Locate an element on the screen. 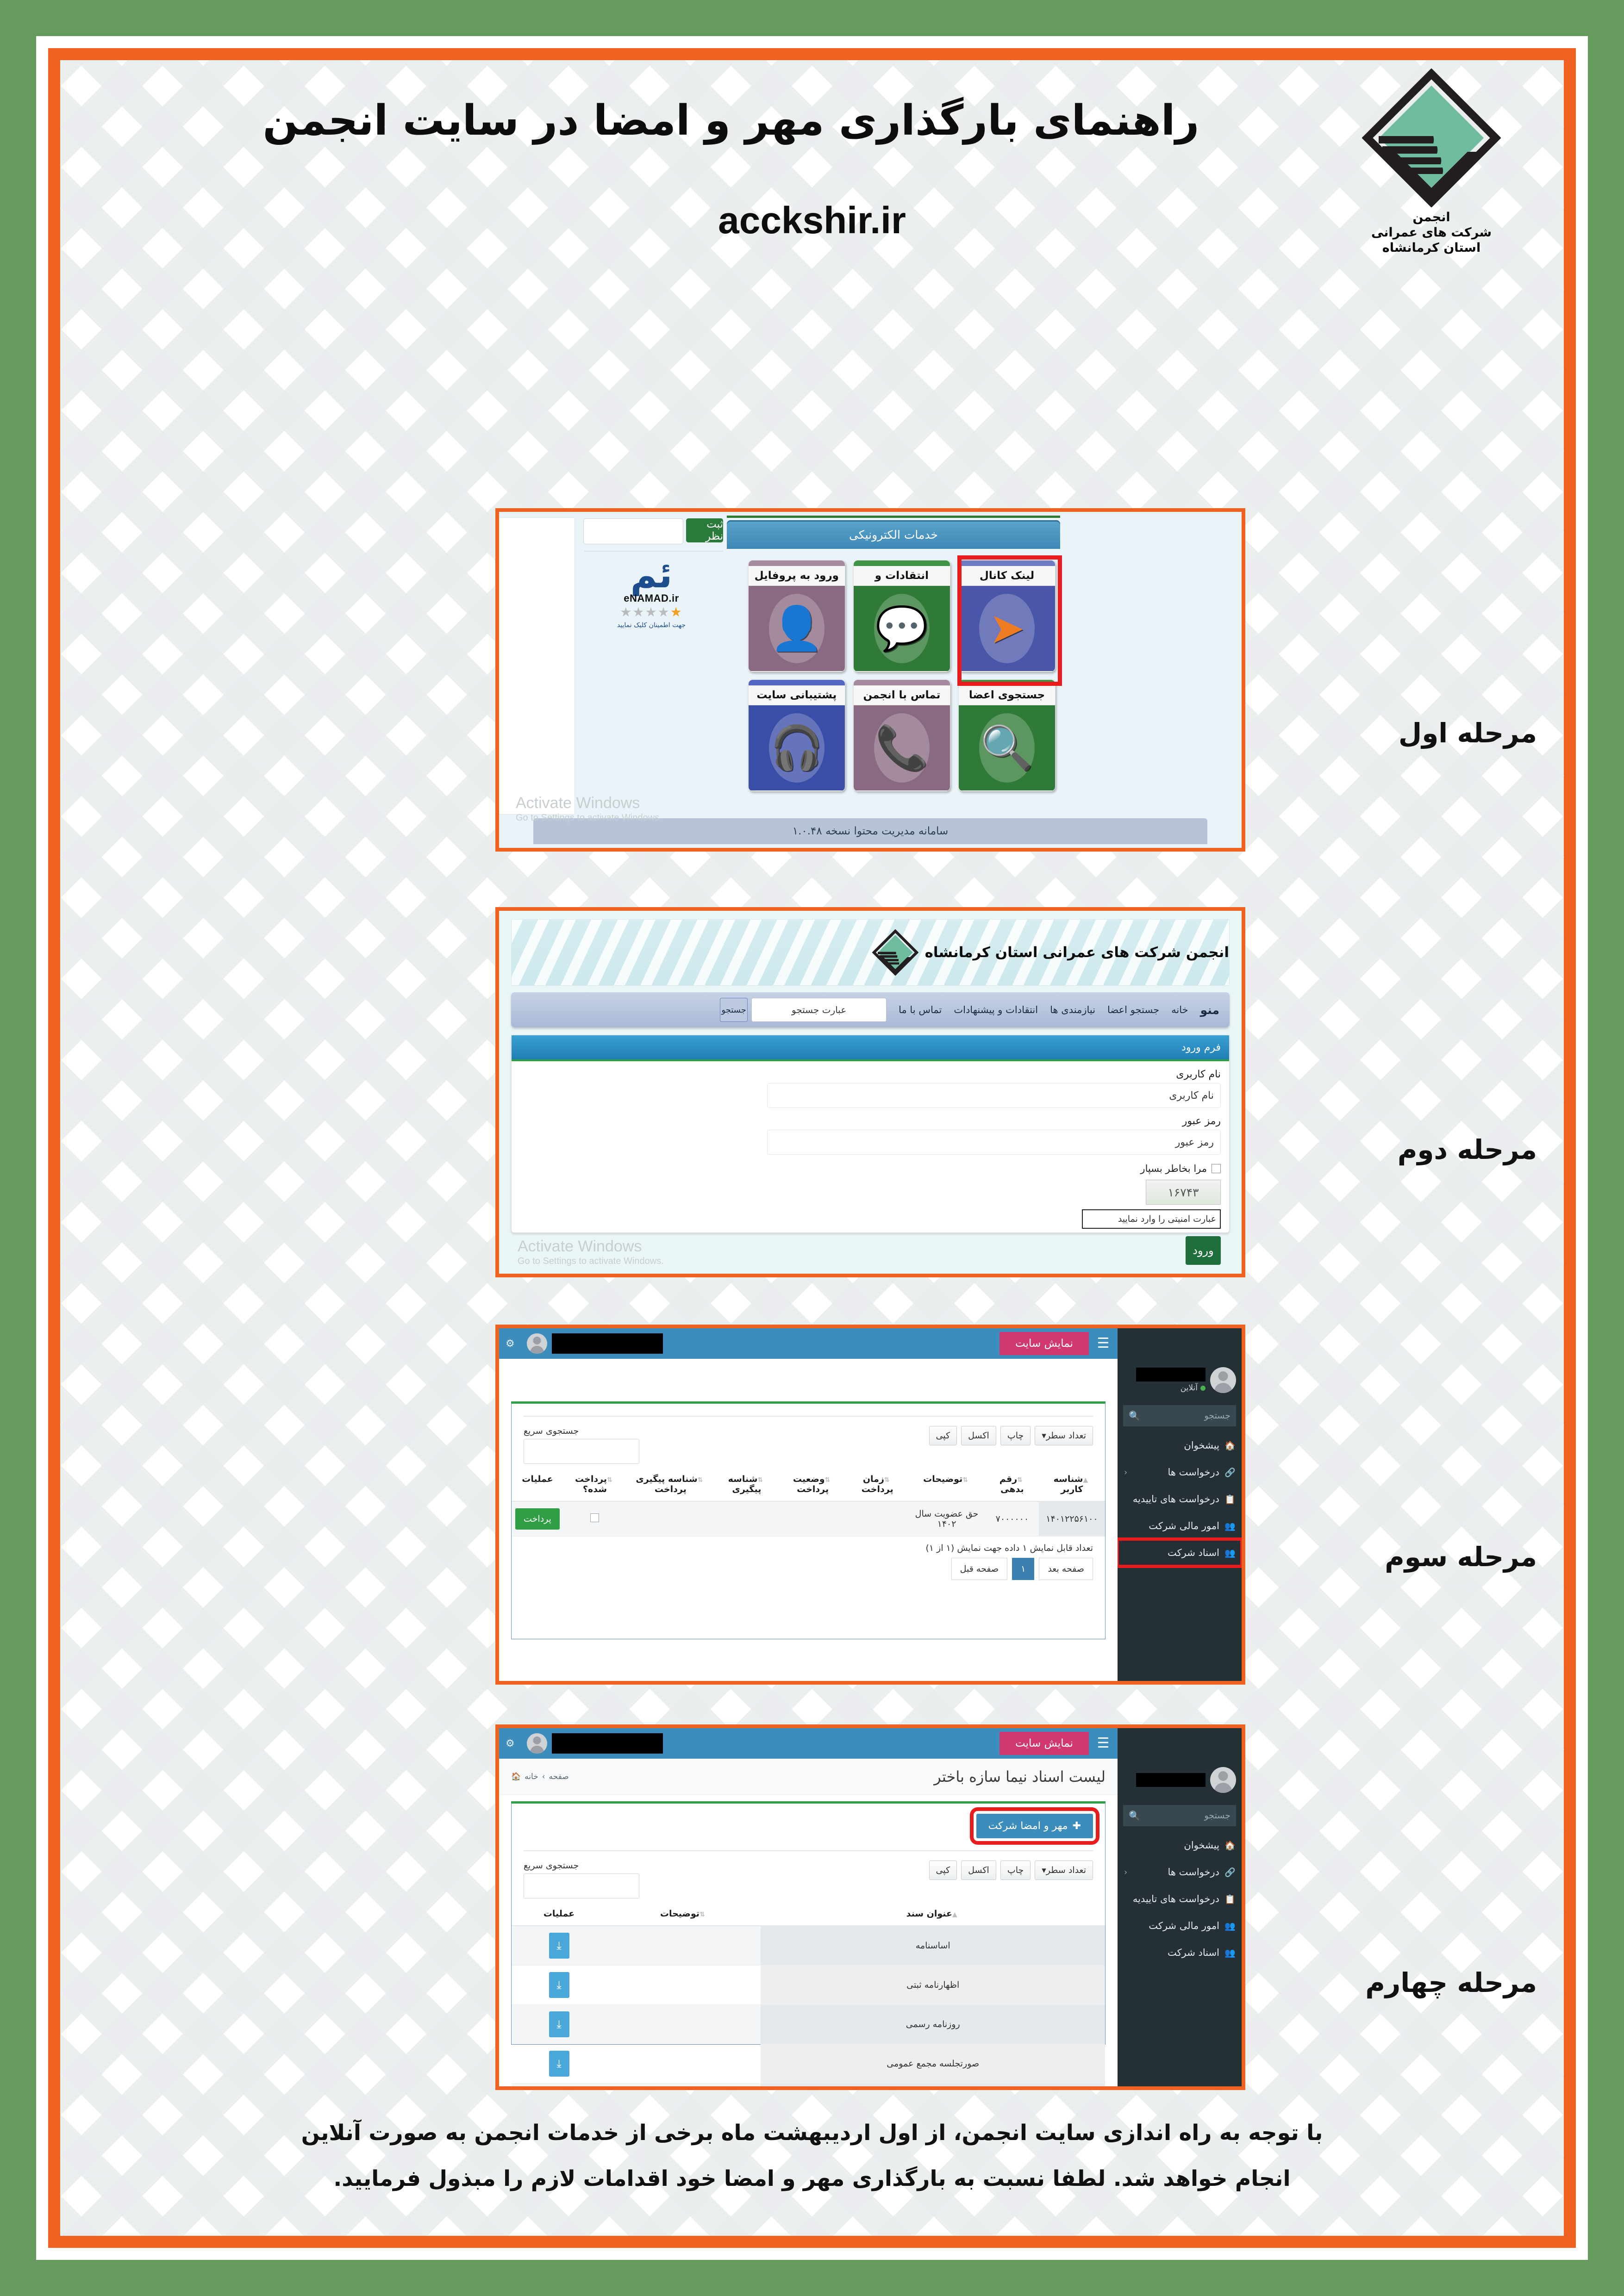  users-icon: 👥 is located at coordinates (1230, 1926).